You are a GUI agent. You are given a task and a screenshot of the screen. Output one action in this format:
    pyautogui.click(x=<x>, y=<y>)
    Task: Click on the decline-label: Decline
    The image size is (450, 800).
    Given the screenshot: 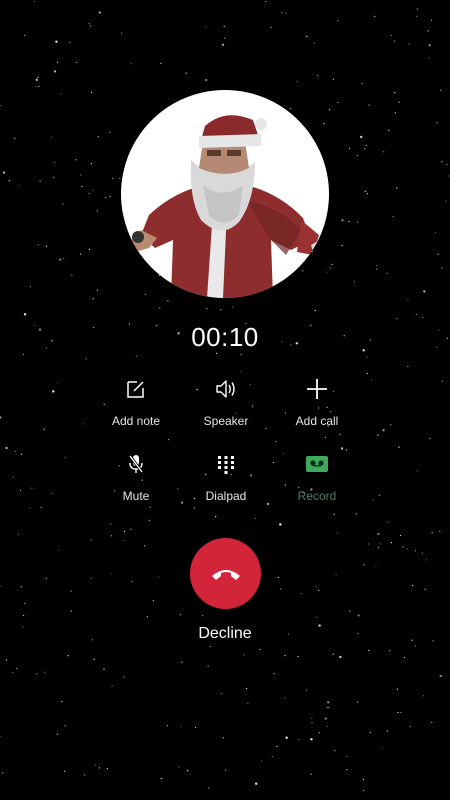 What is the action you would take?
    pyautogui.click(x=225, y=633)
    